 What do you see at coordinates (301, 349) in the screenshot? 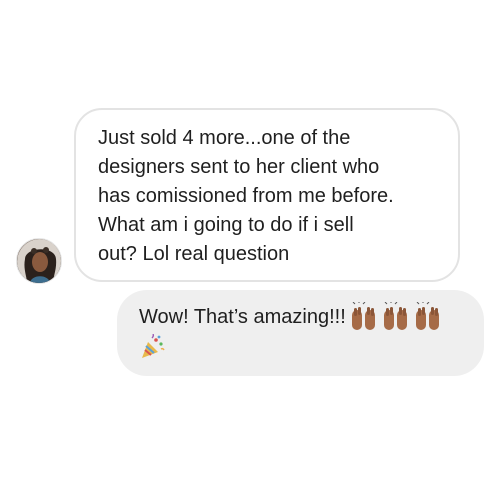
I see `emoji-row` at bounding box center [301, 349].